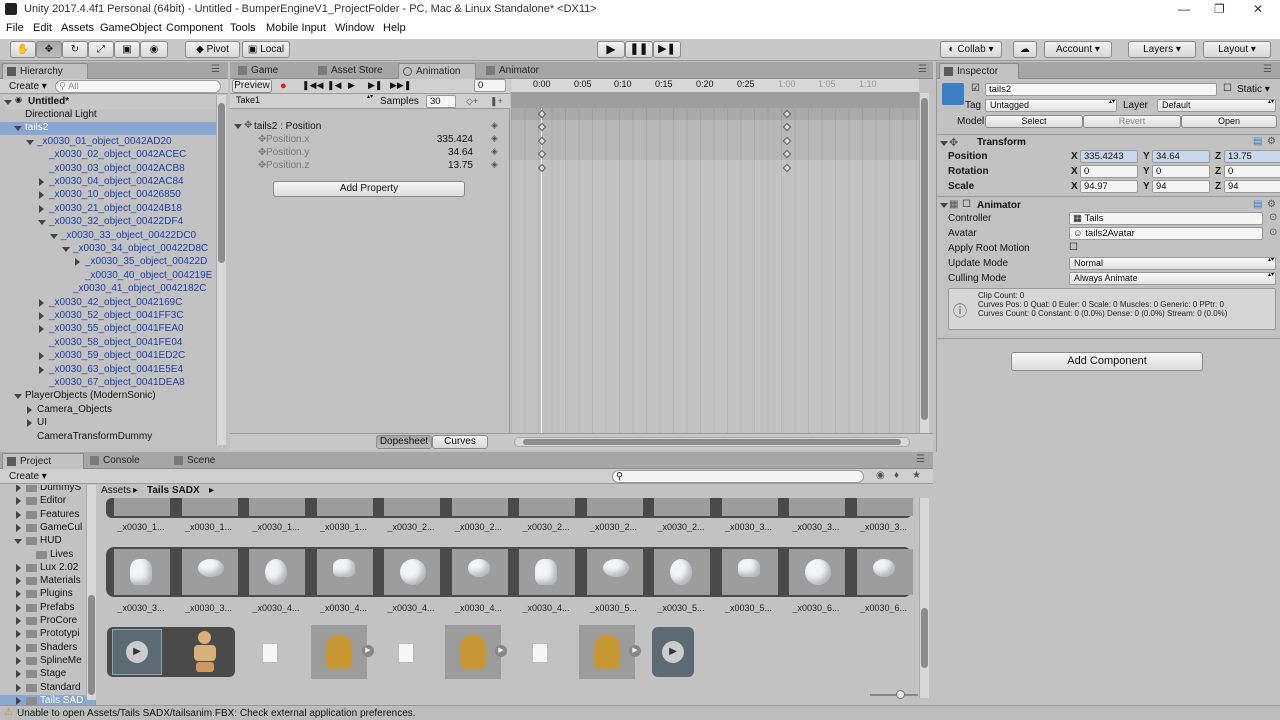 The height and width of the screenshot is (720, 1280). I want to click on hierarchy-item: UI, so click(108, 423).